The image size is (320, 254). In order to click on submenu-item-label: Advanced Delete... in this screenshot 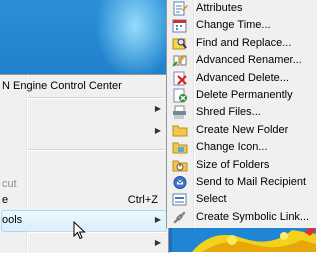, I will do `click(242, 77)`.